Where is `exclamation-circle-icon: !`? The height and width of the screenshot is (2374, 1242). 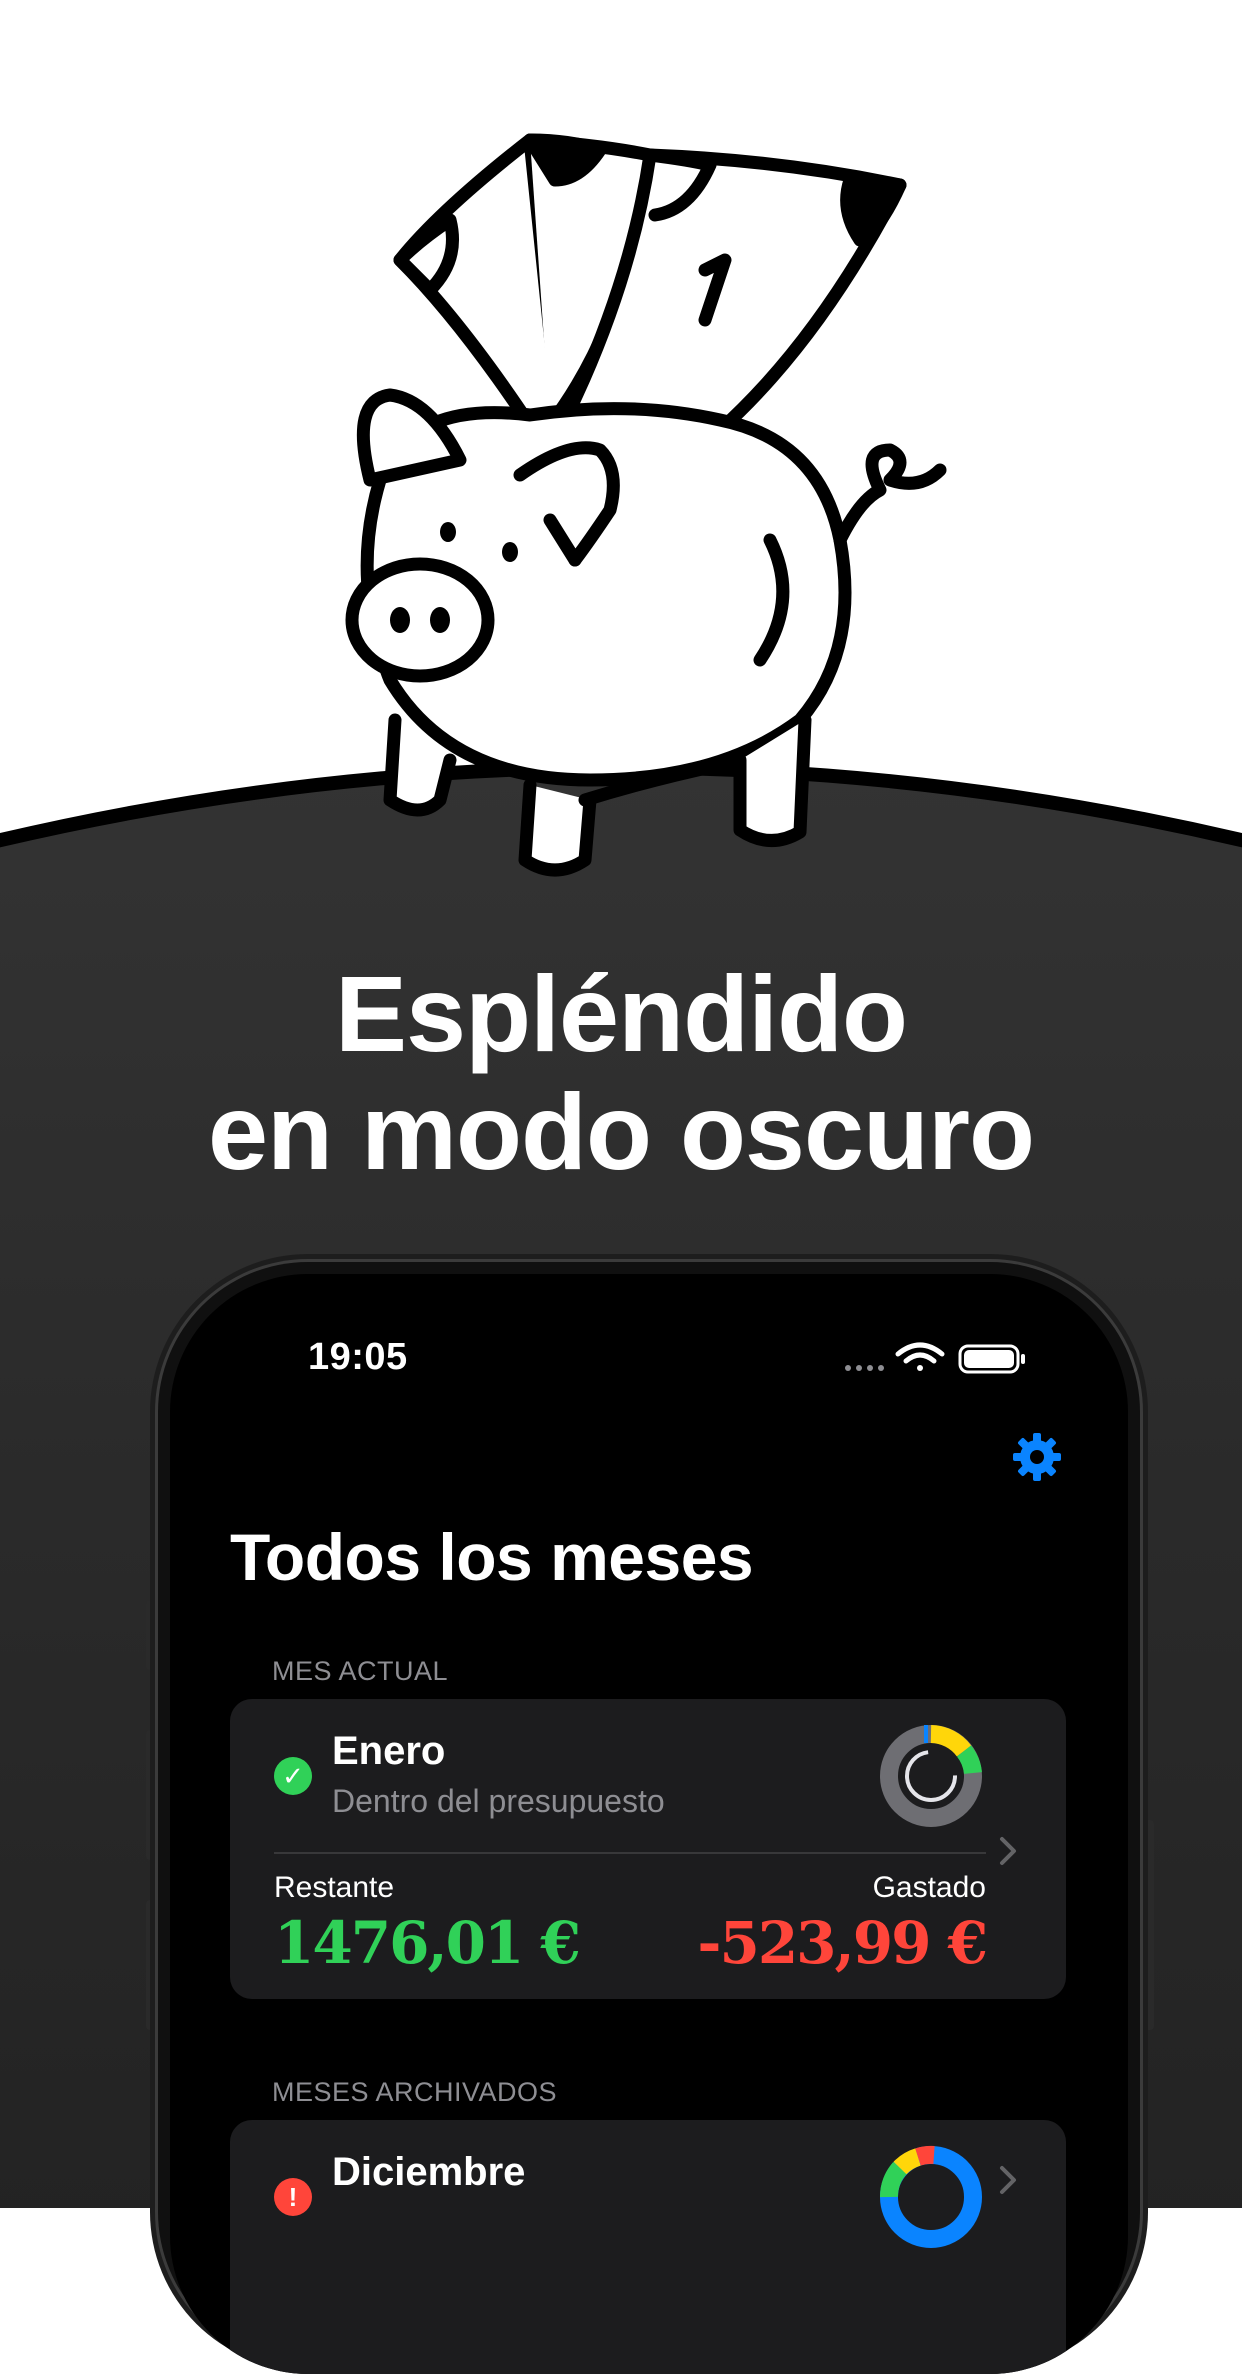 exclamation-circle-icon: ! is located at coordinates (293, 2197).